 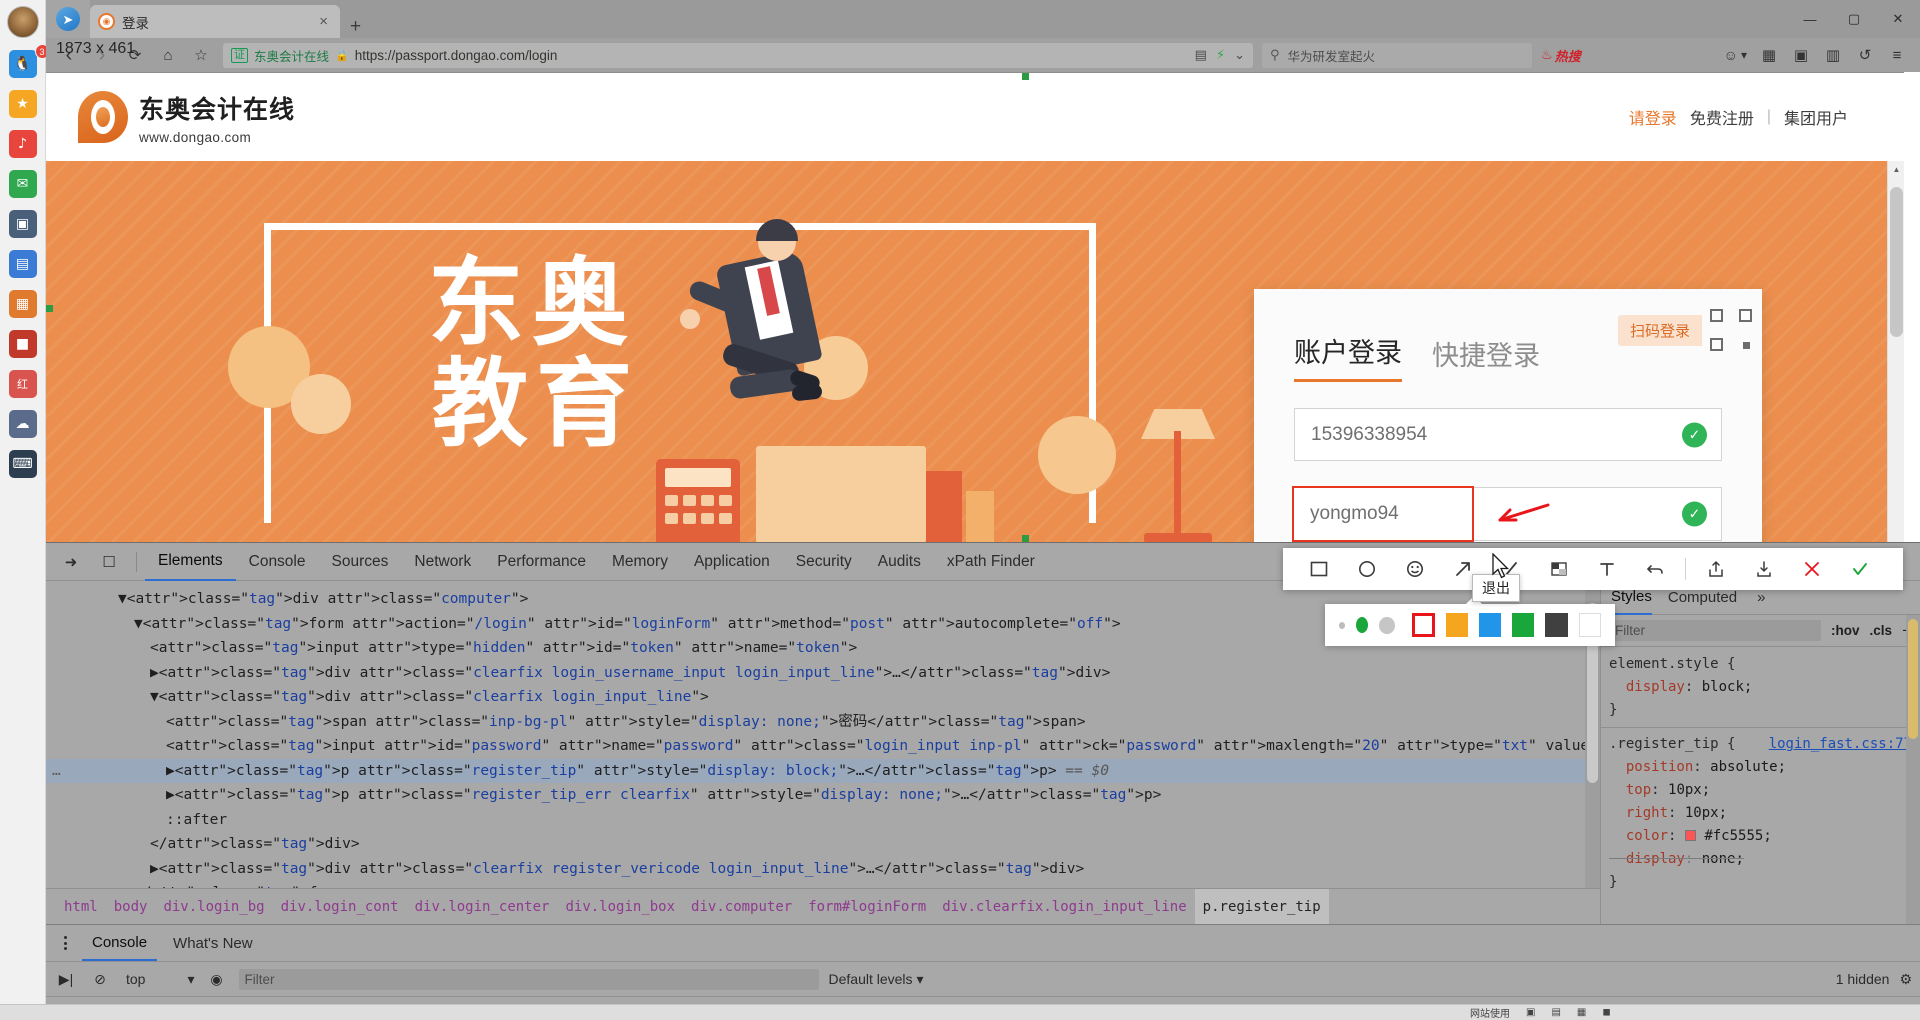 What do you see at coordinates (22, 224) in the screenshot?
I see `app-icon: ▣` at bounding box center [22, 224].